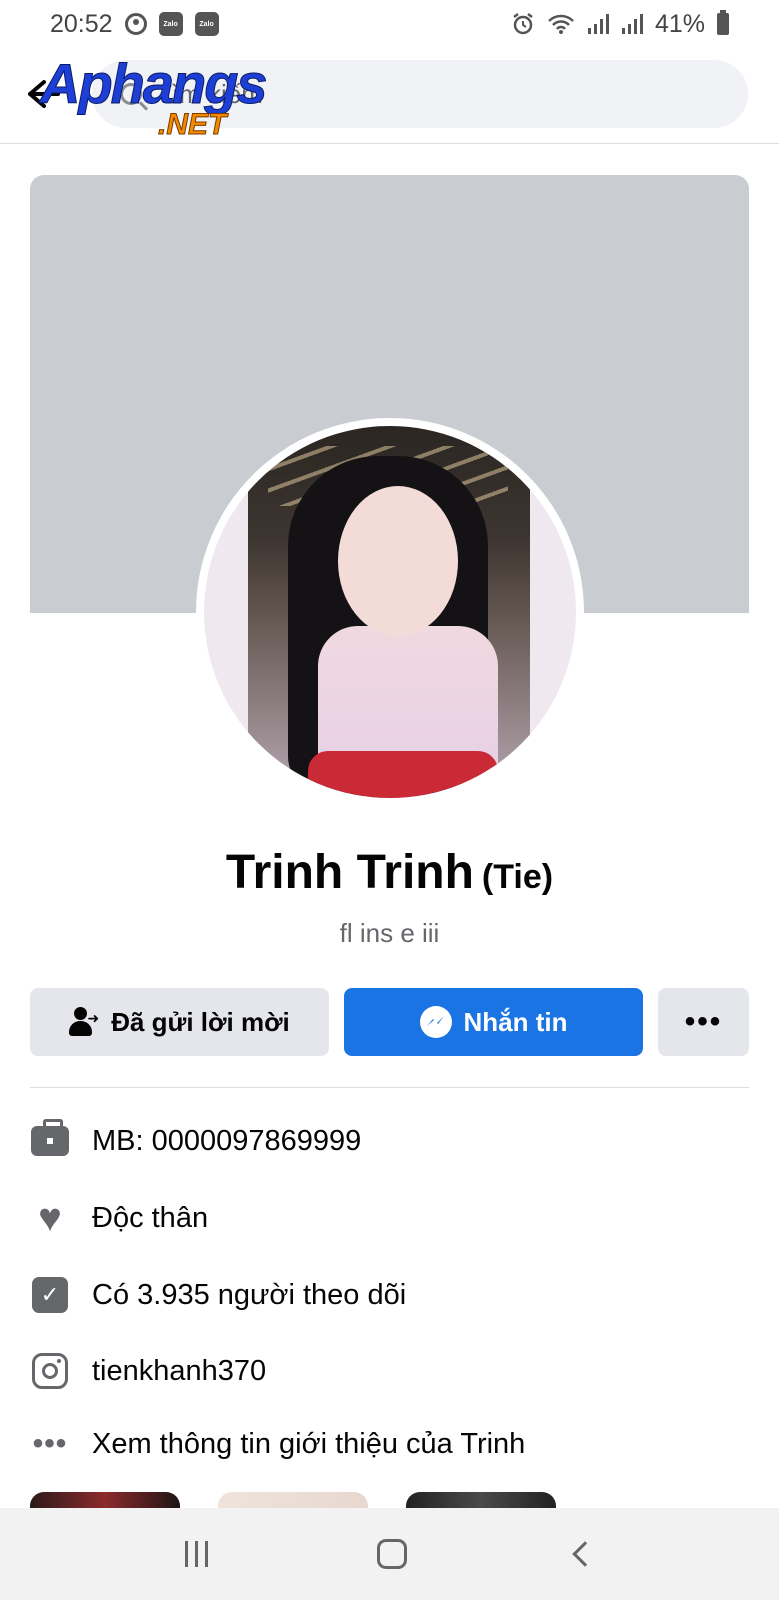 This screenshot has height=1600, width=779. I want to click on status-left: 20:52 Zalo Zalo, so click(134, 24).